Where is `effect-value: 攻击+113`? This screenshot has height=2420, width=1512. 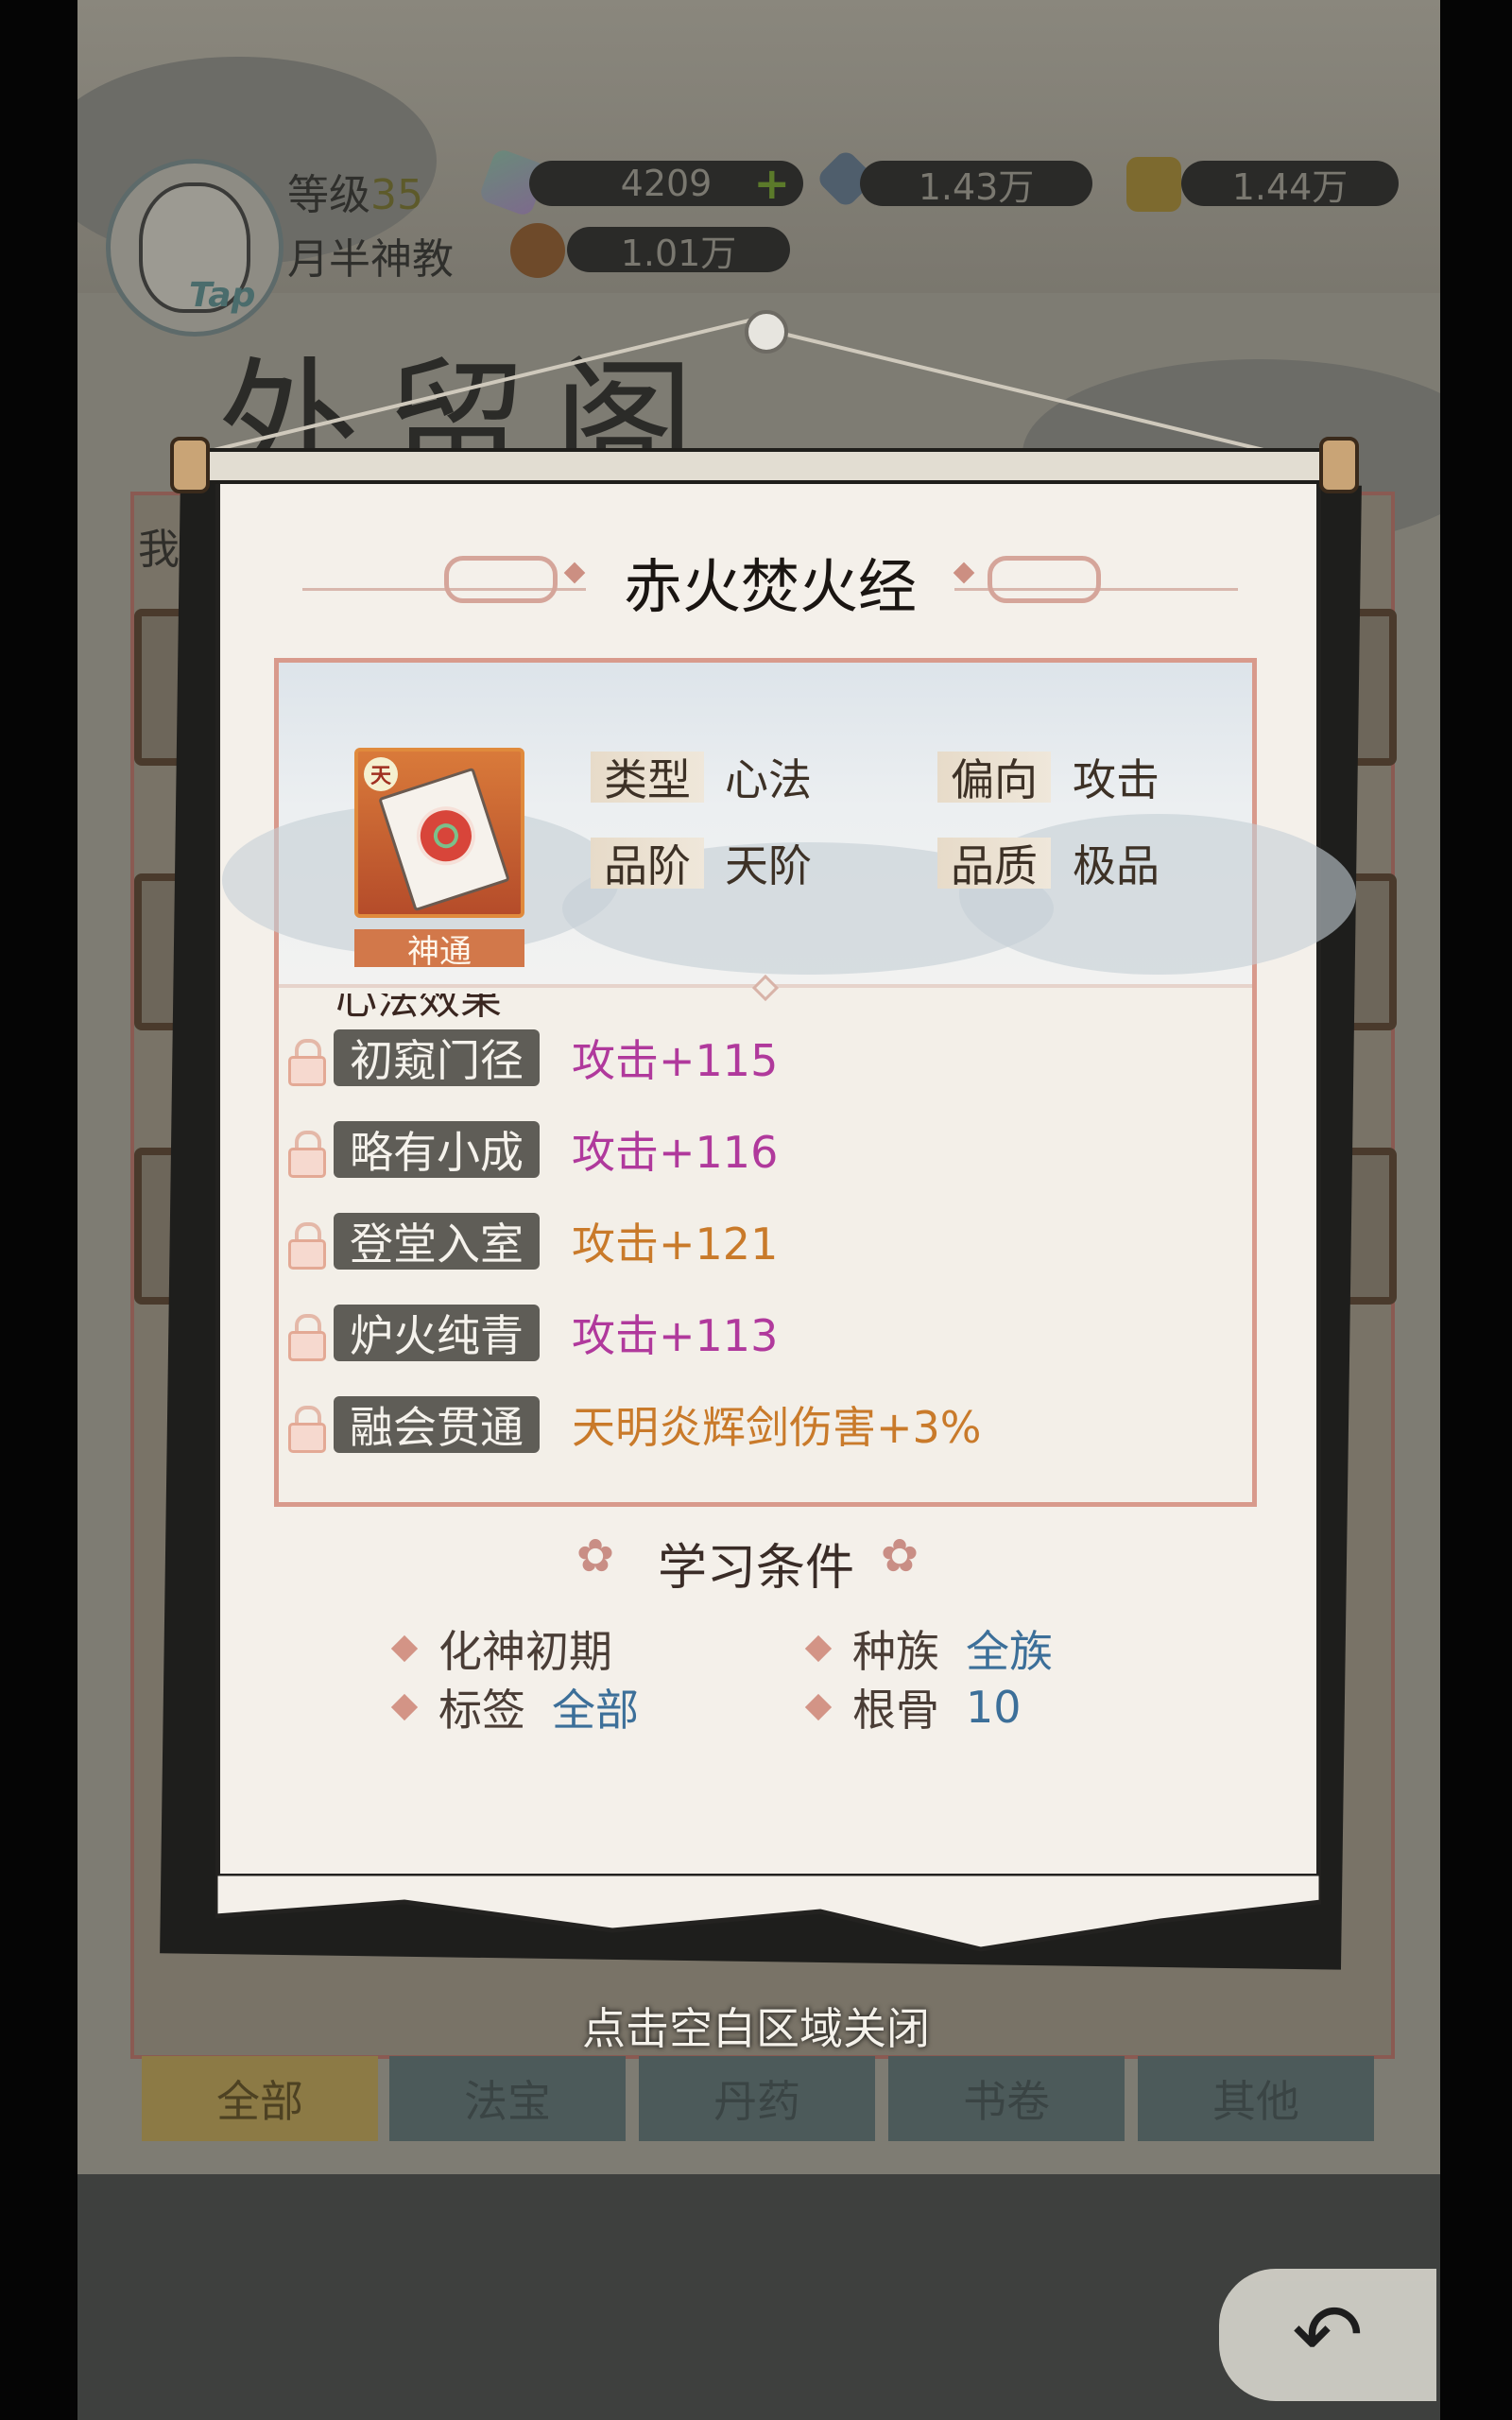 effect-value: 攻击+113 is located at coordinates (675, 1335).